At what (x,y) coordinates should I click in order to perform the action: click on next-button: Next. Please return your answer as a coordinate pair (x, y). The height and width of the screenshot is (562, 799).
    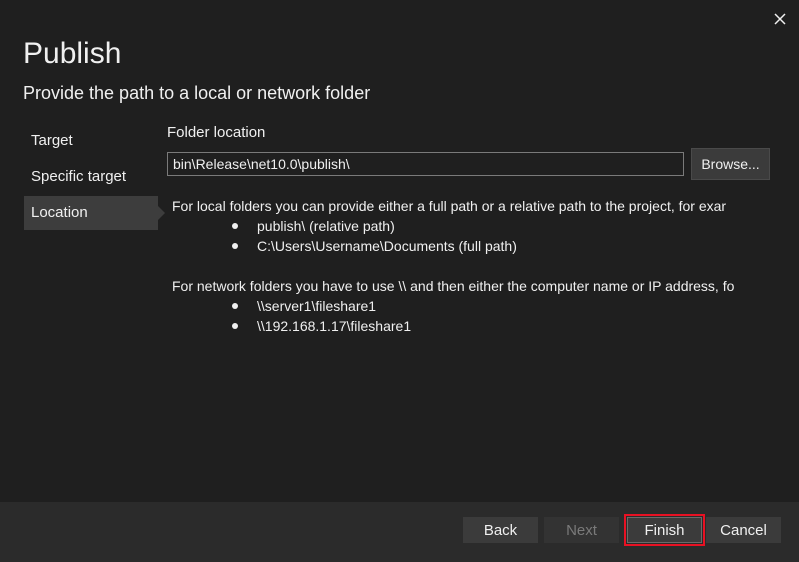
    Looking at the image, I should click on (581, 530).